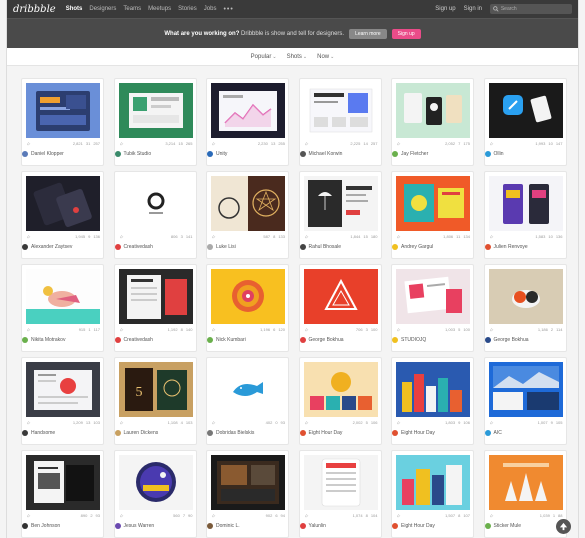 This screenshot has height=538, width=585. I want to click on shot-author: Daniel Klopper, so click(43, 154).